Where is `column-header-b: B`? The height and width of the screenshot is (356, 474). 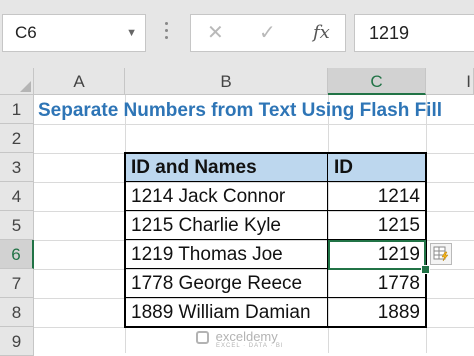 column-header-b: B is located at coordinates (226, 81).